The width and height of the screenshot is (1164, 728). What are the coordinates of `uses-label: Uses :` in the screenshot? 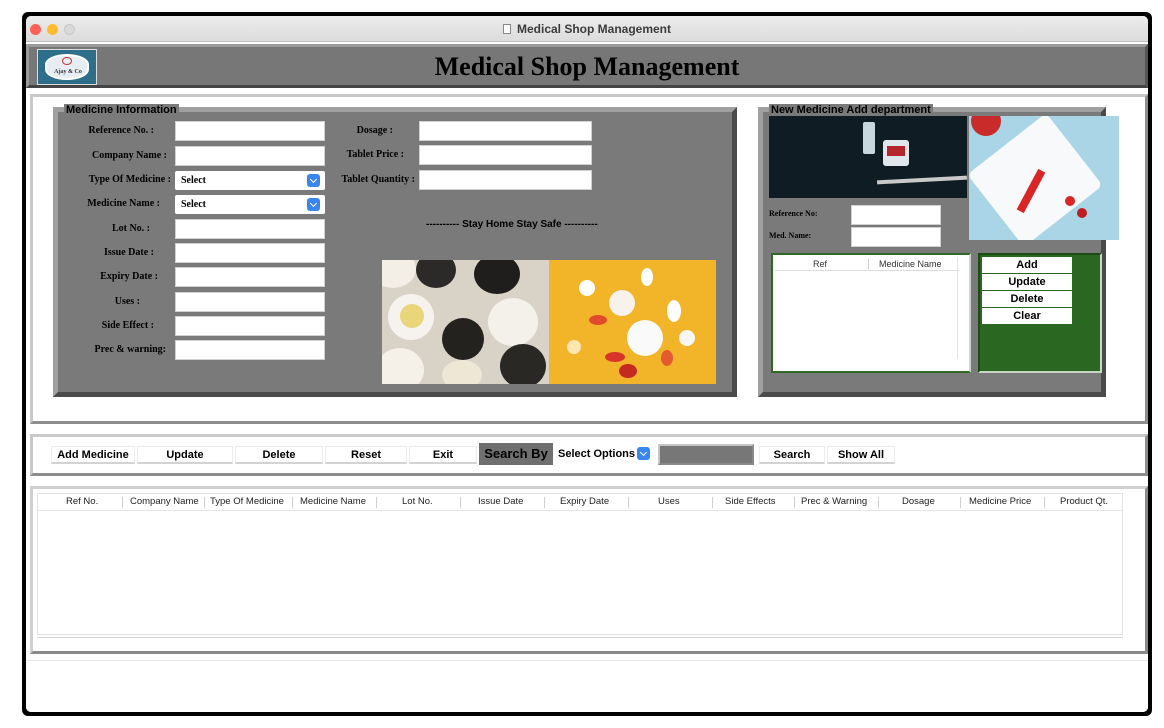 It's located at (127, 301).